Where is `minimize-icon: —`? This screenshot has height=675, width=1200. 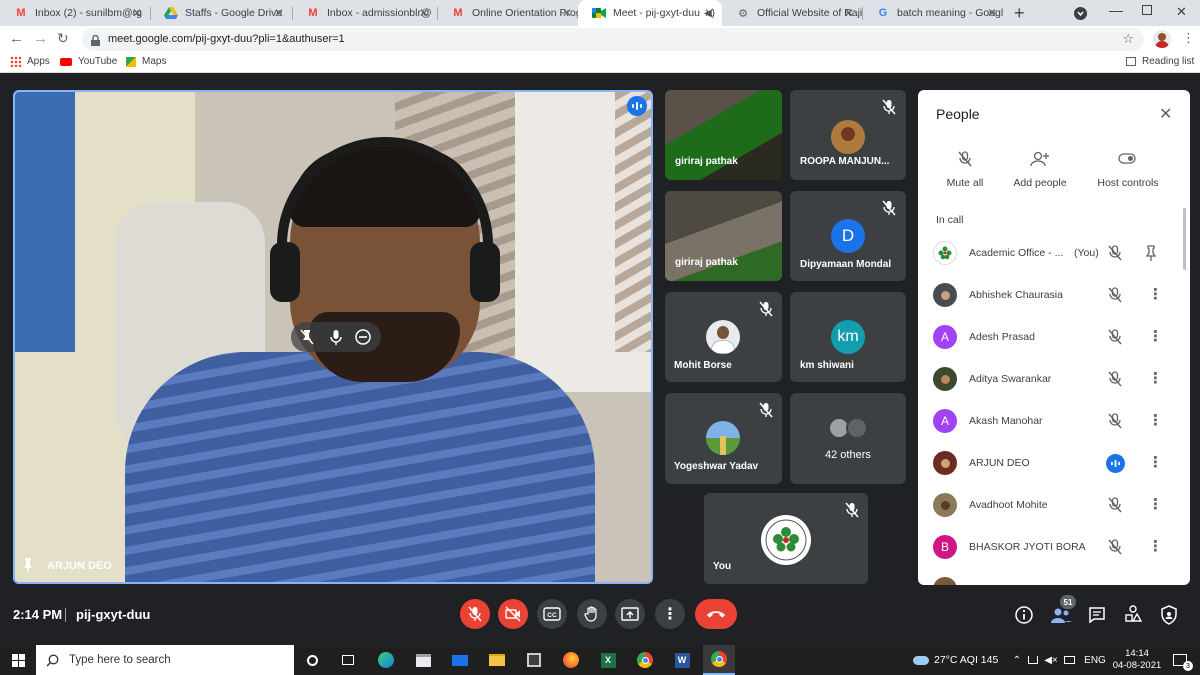 minimize-icon: — is located at coordinates (1116, 10).